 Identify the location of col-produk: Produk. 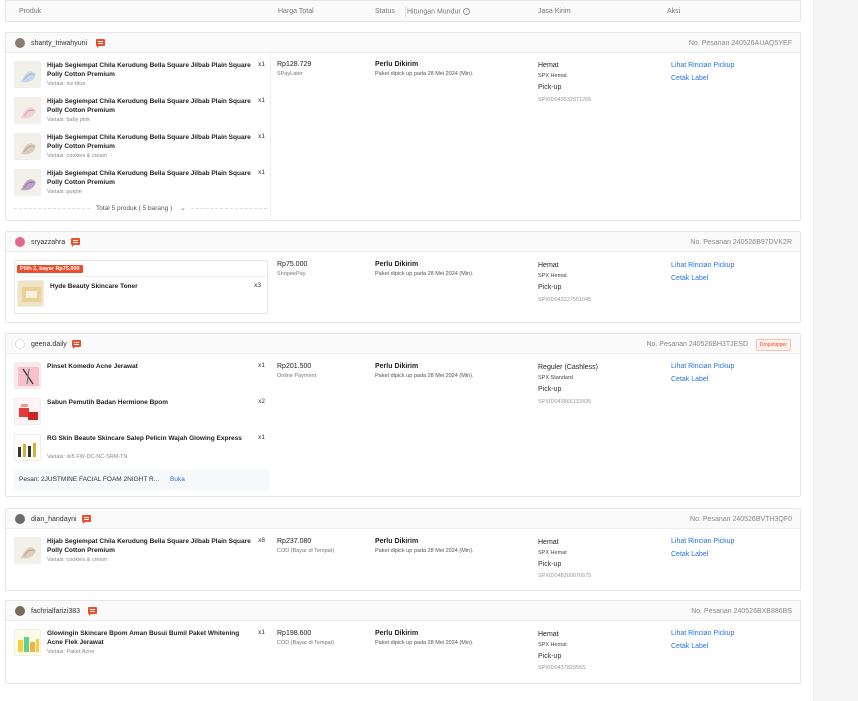
(30, 11).